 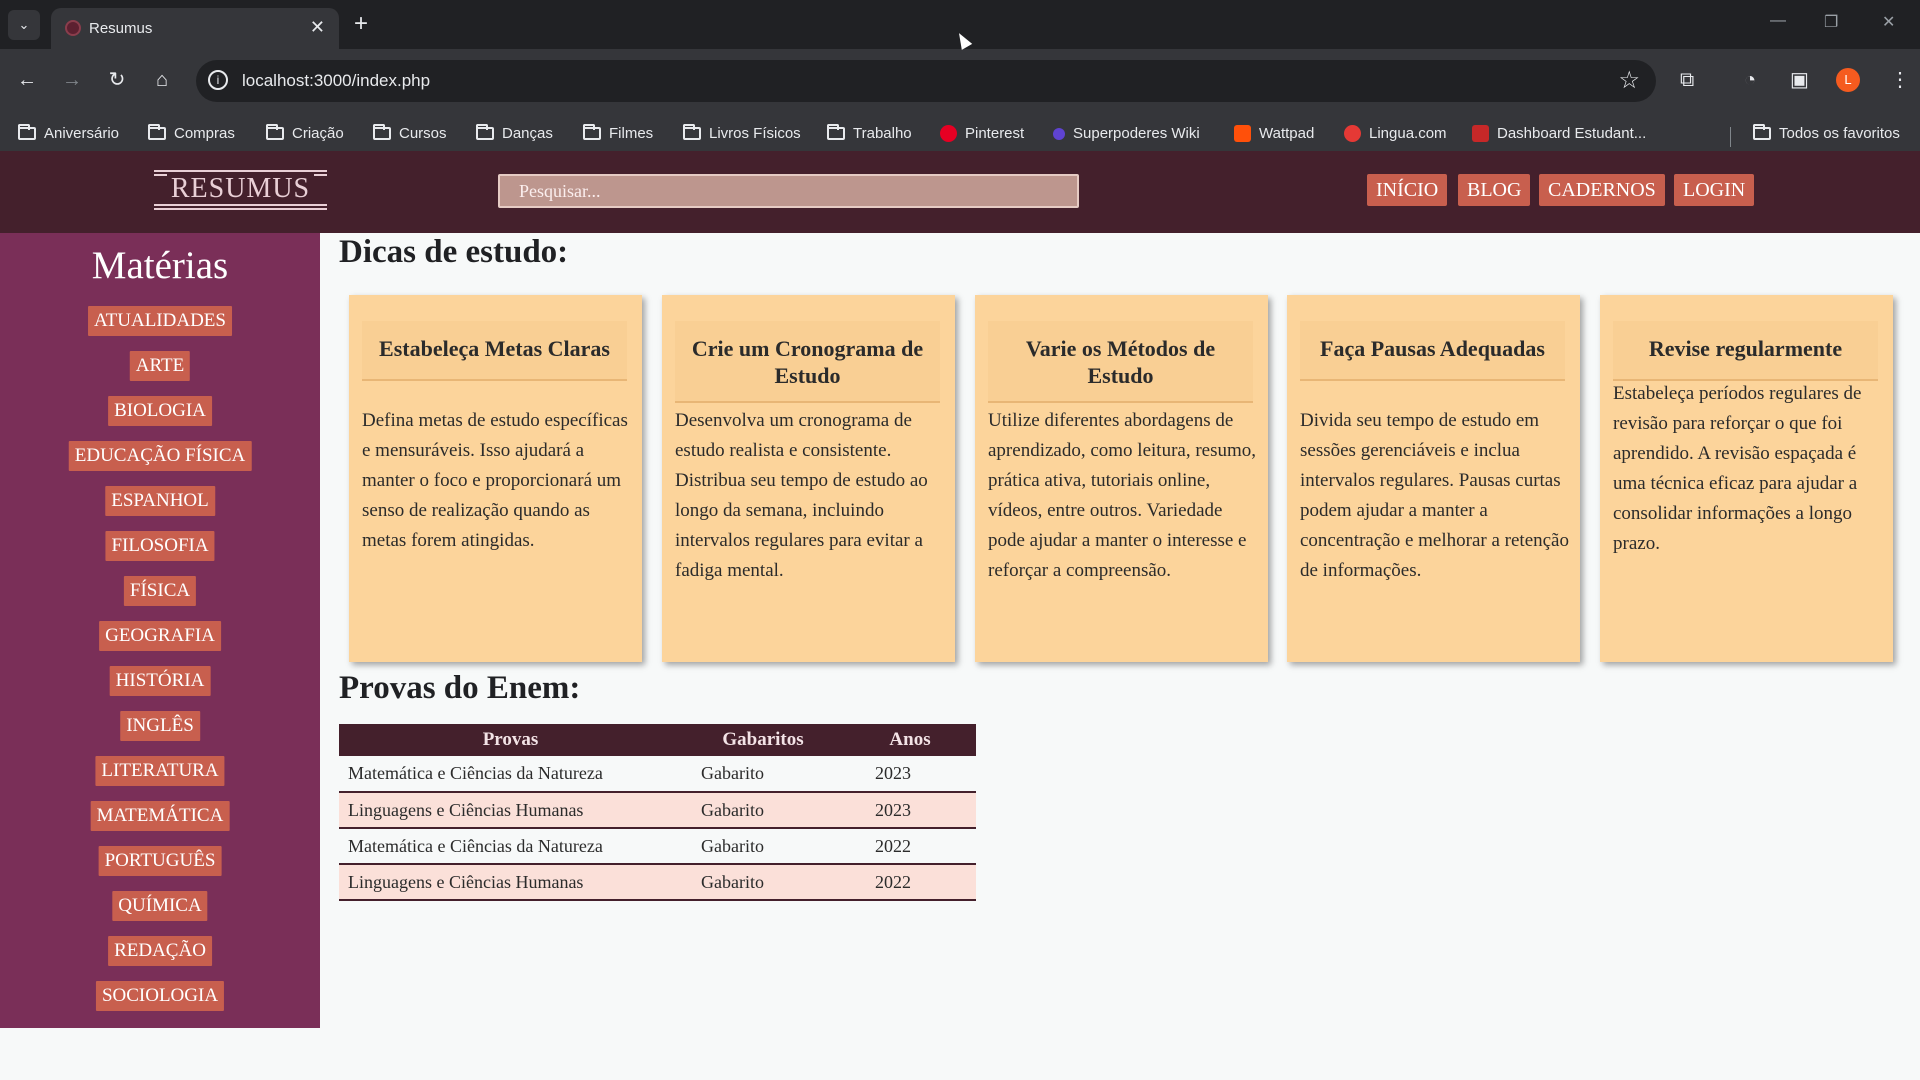 I want to click on sidebar-title: Matérias, so click(x=160, y=265).